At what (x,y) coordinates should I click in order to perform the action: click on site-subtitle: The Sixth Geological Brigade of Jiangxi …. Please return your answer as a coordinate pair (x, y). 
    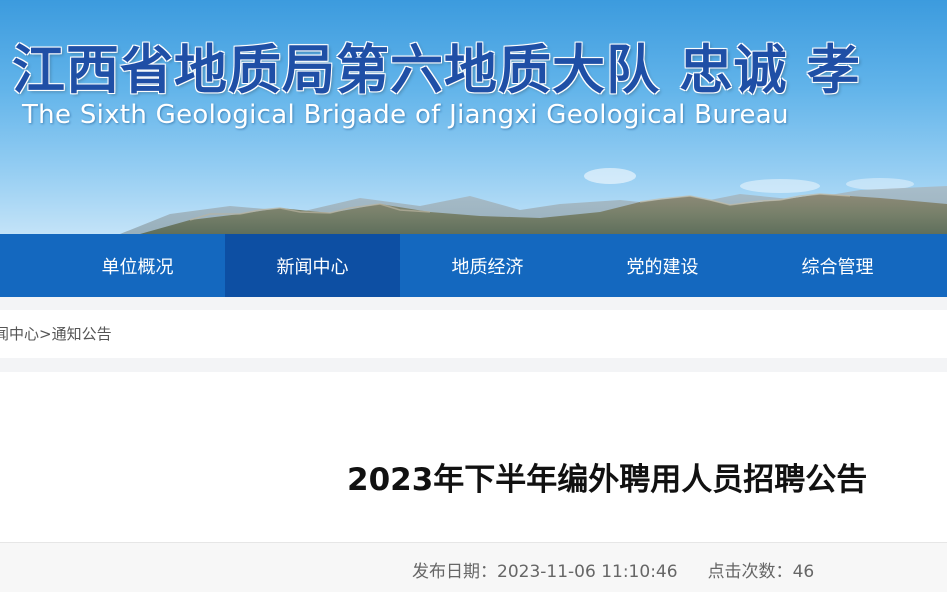
    Looking at the image, I should click on (405, 115).